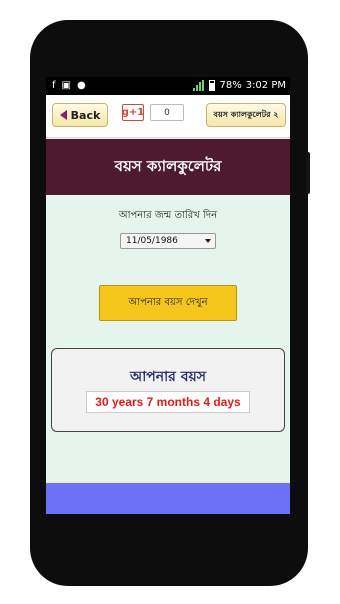 The image size is (340, 604). I want to click on battery-icon, so click(212, 85).